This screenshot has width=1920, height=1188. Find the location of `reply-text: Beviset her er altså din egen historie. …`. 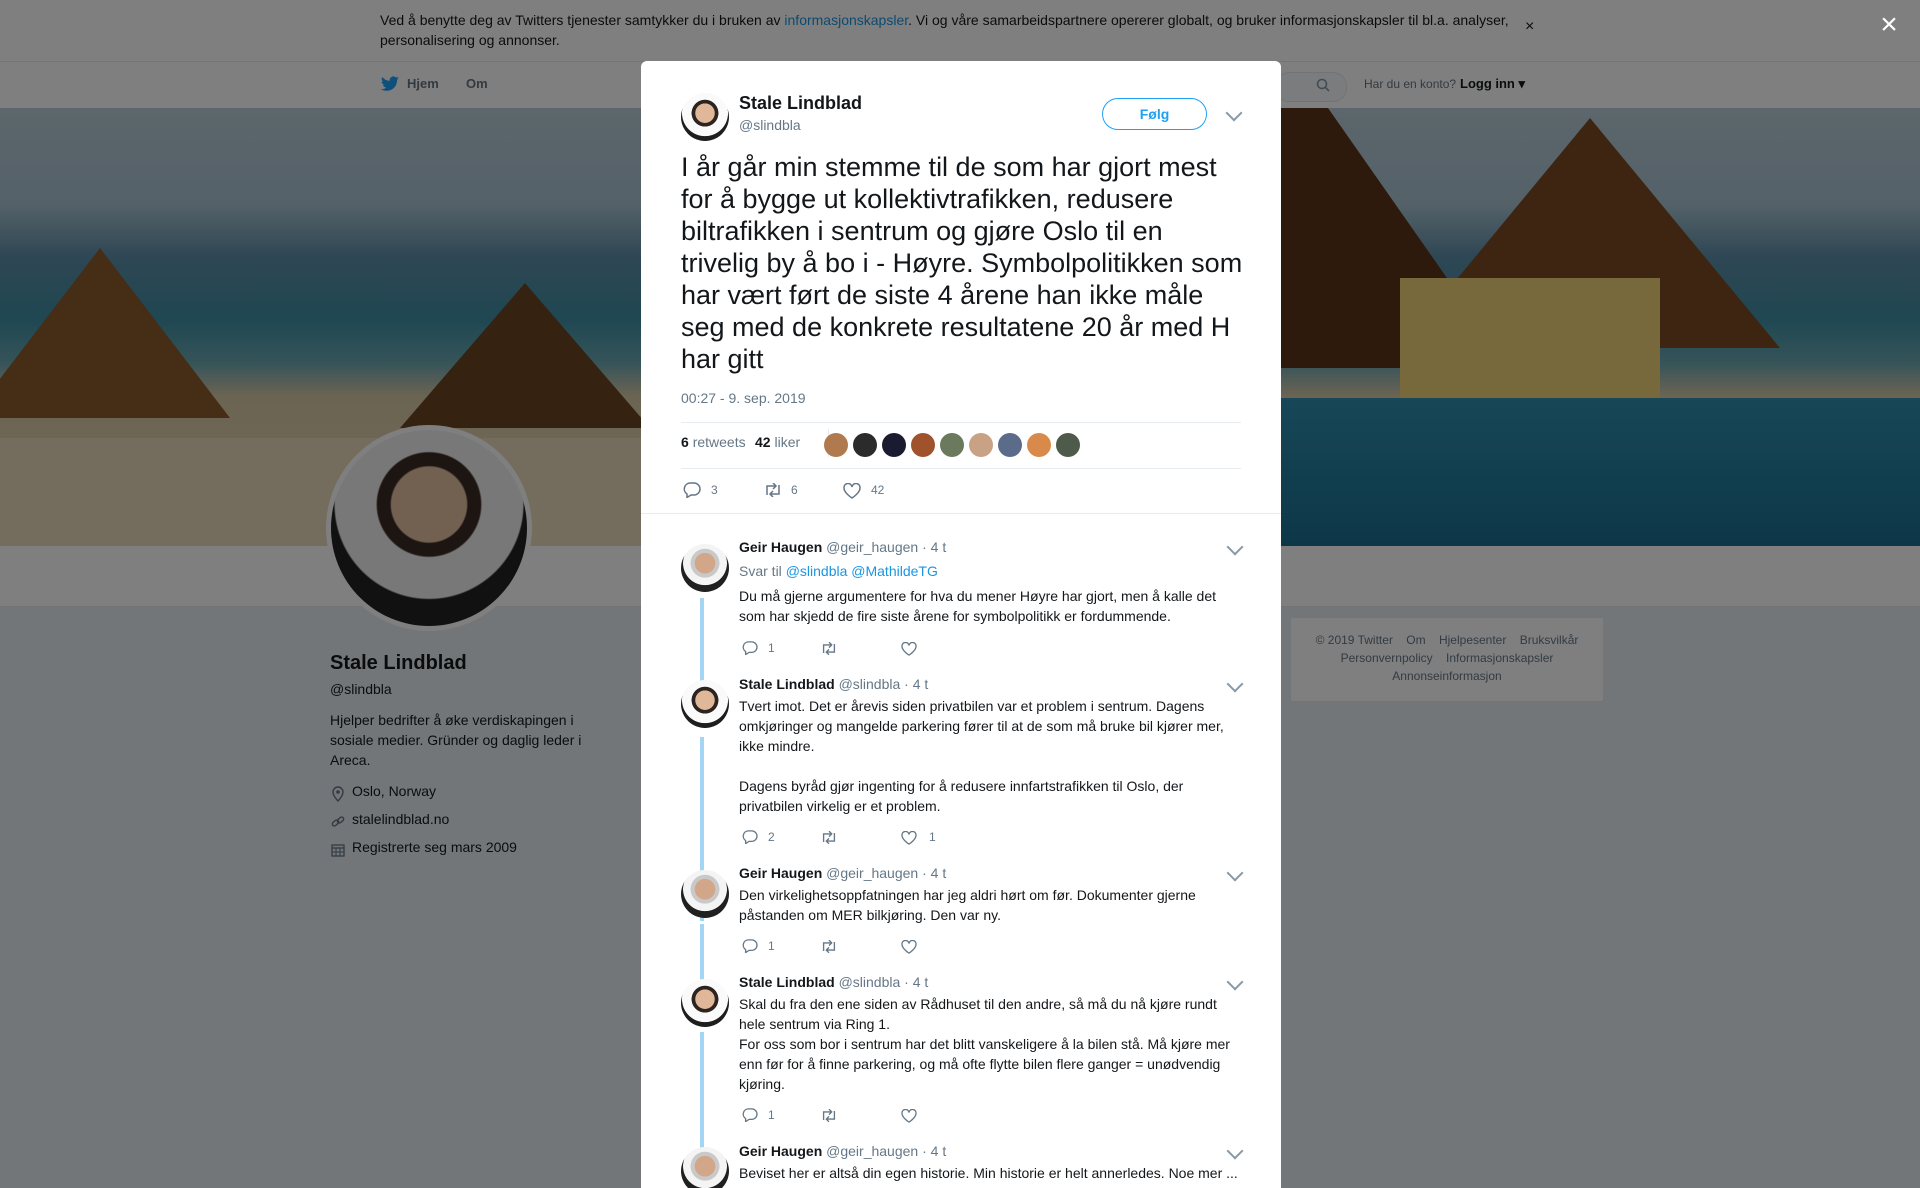

reply-text: Beviset her er altså din egen historie. … is located at coordinates (988, 1173).